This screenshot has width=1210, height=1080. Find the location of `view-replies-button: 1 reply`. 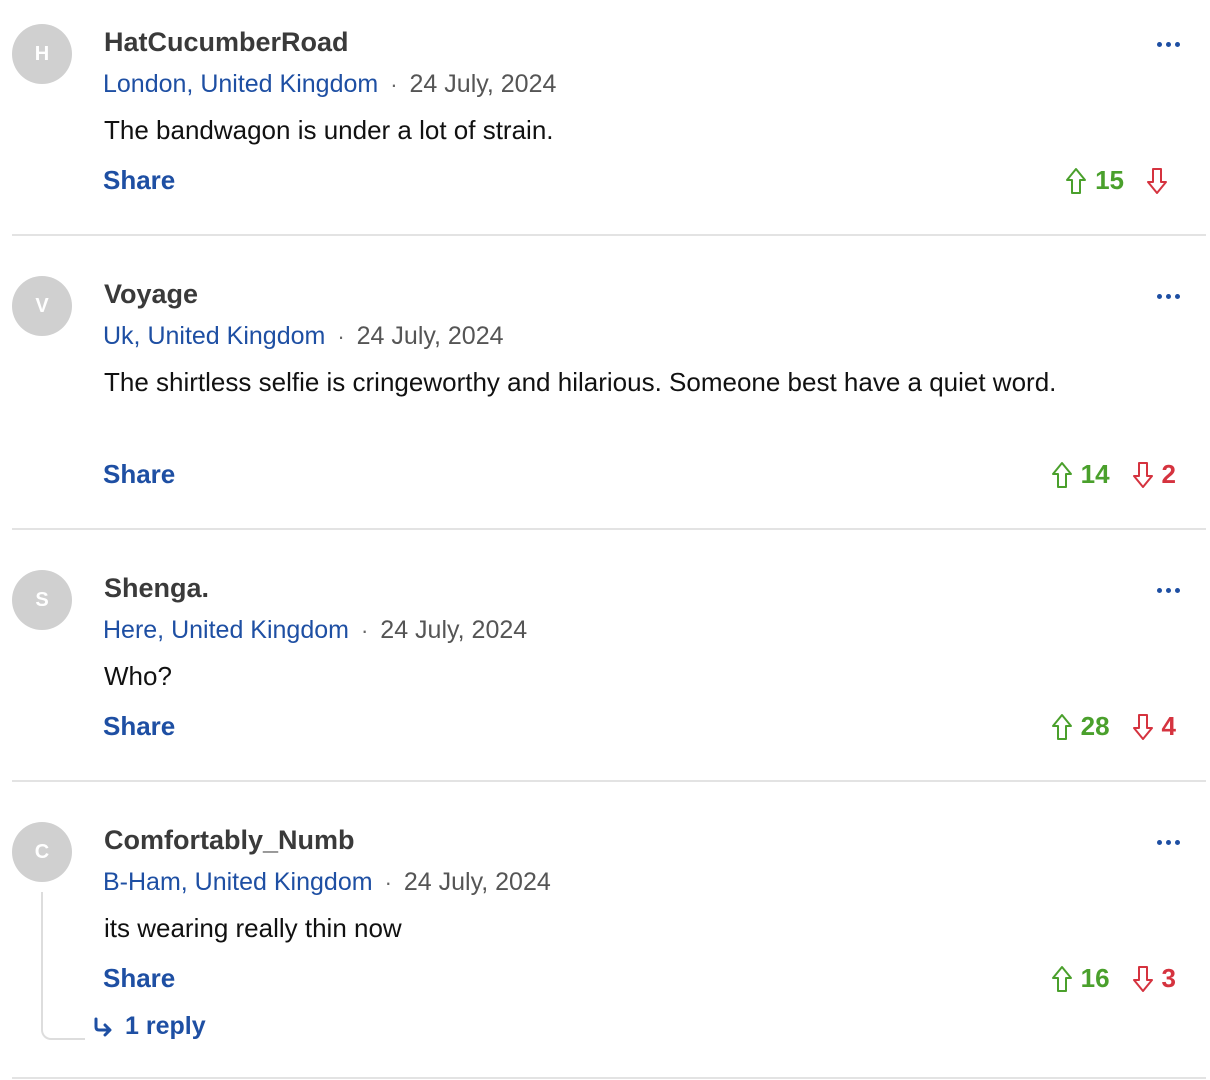

view-replies-button: 1 reply is located at coordinates (149, 1026).